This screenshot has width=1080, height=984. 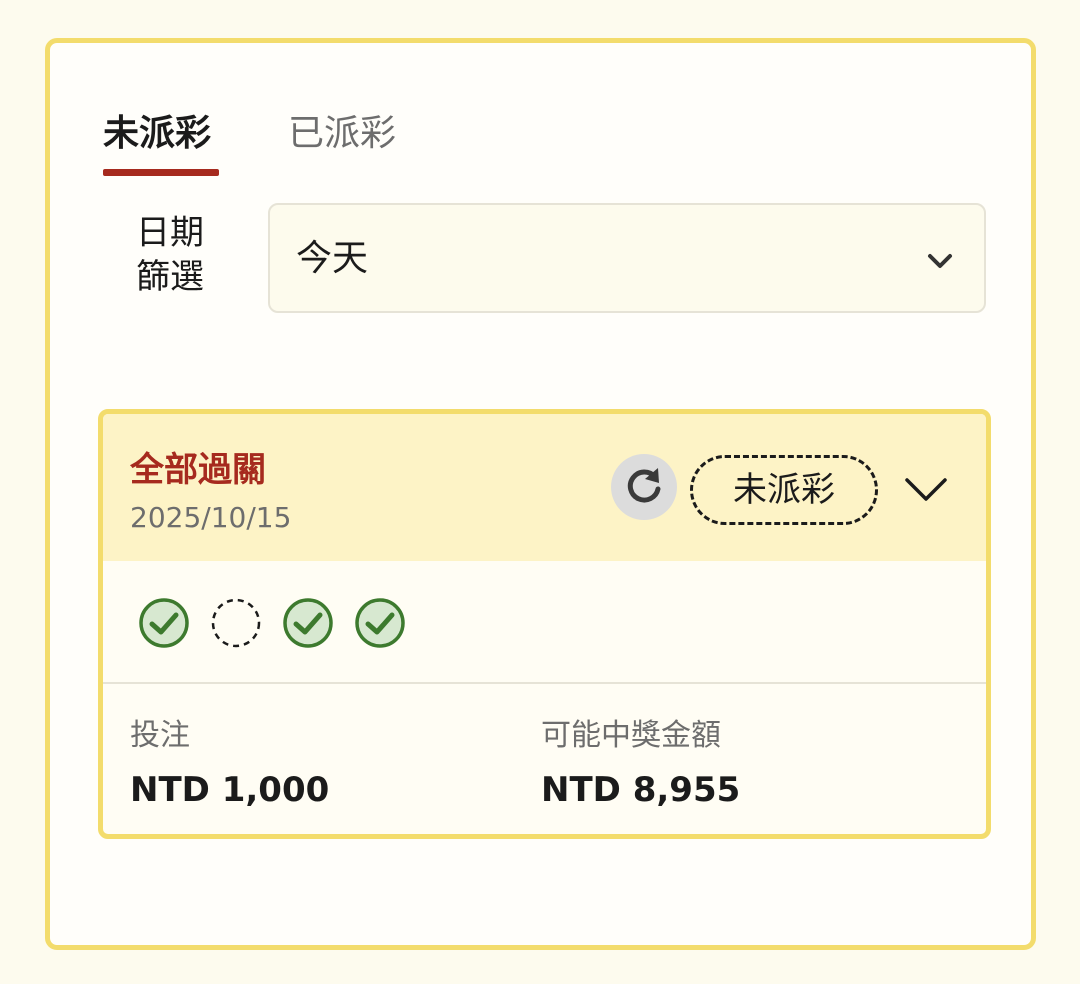 What do you see at coordinates (157, 134) in the screenshot?
I see `tab-unsettled: 未派彩` at bounding box center [157, 134].